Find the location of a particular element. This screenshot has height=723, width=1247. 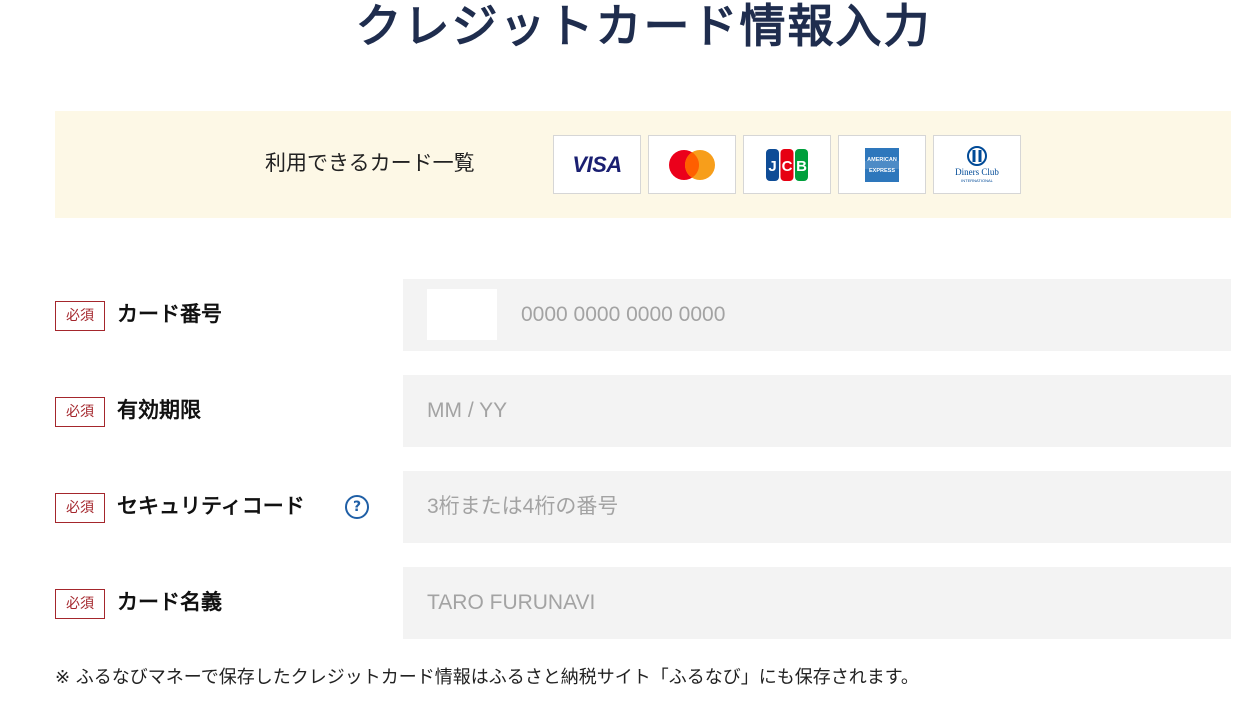

visa-logo-icon: VISA is located at coordinates (597, 164).